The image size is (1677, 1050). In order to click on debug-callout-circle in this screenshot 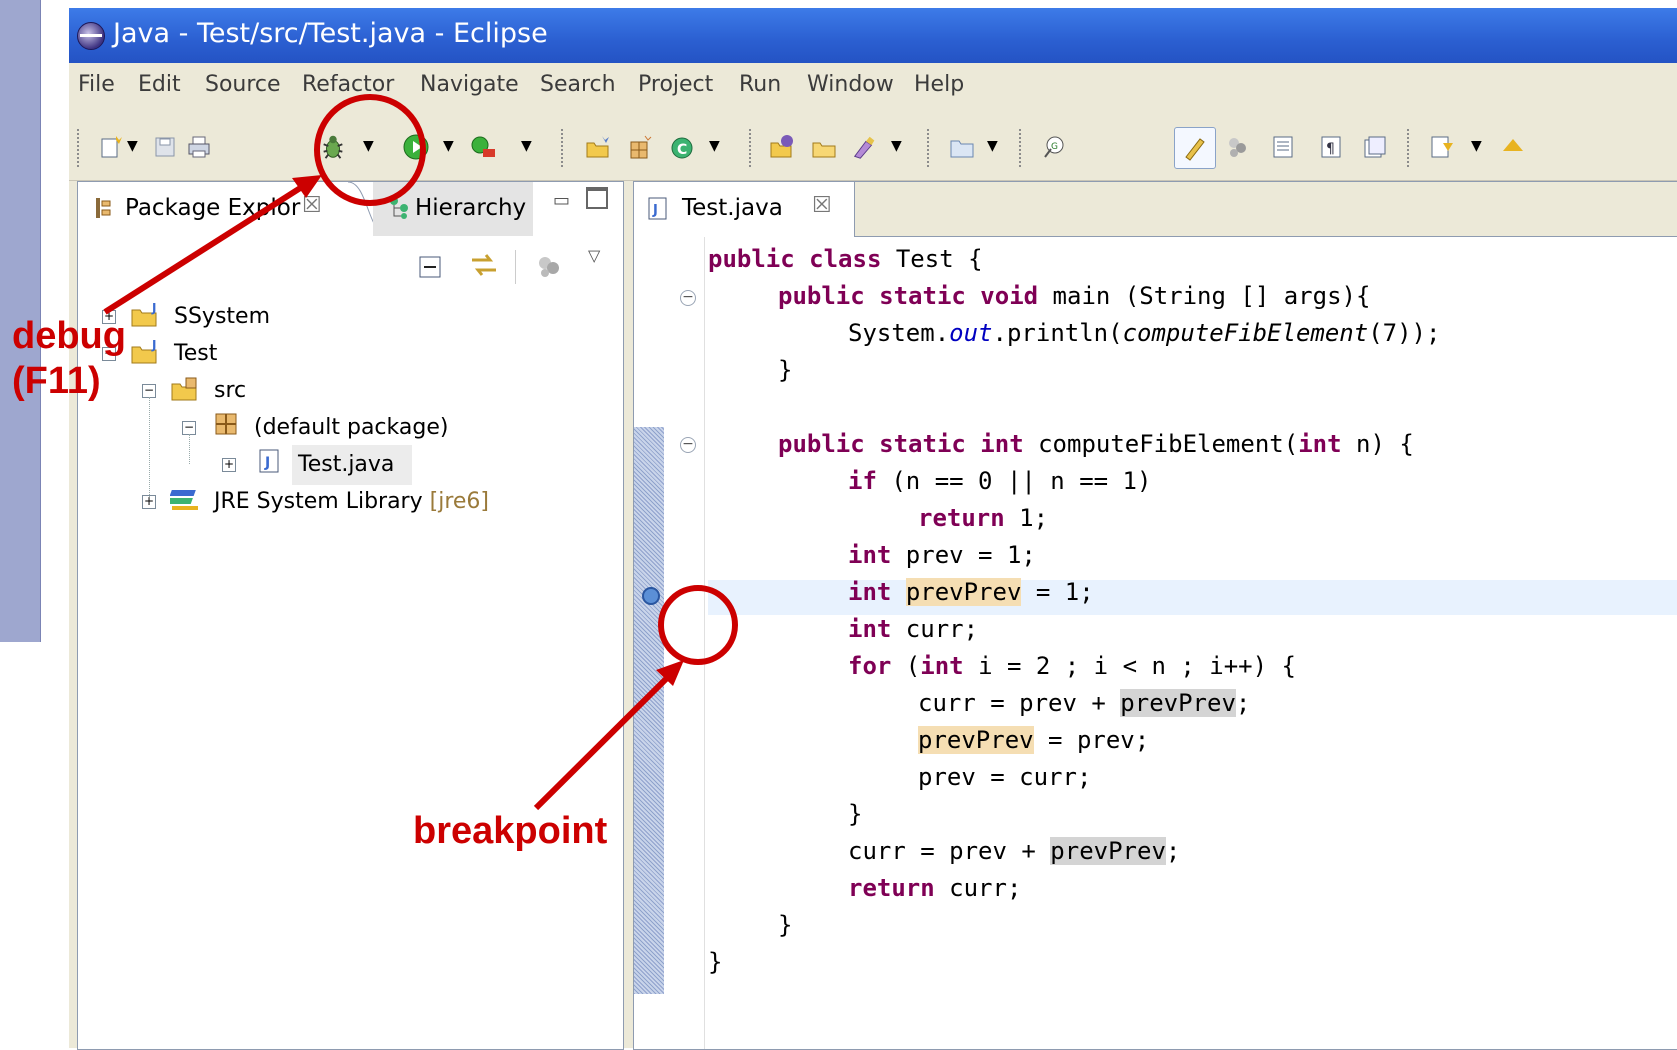, I will do `click(370, 150)`.